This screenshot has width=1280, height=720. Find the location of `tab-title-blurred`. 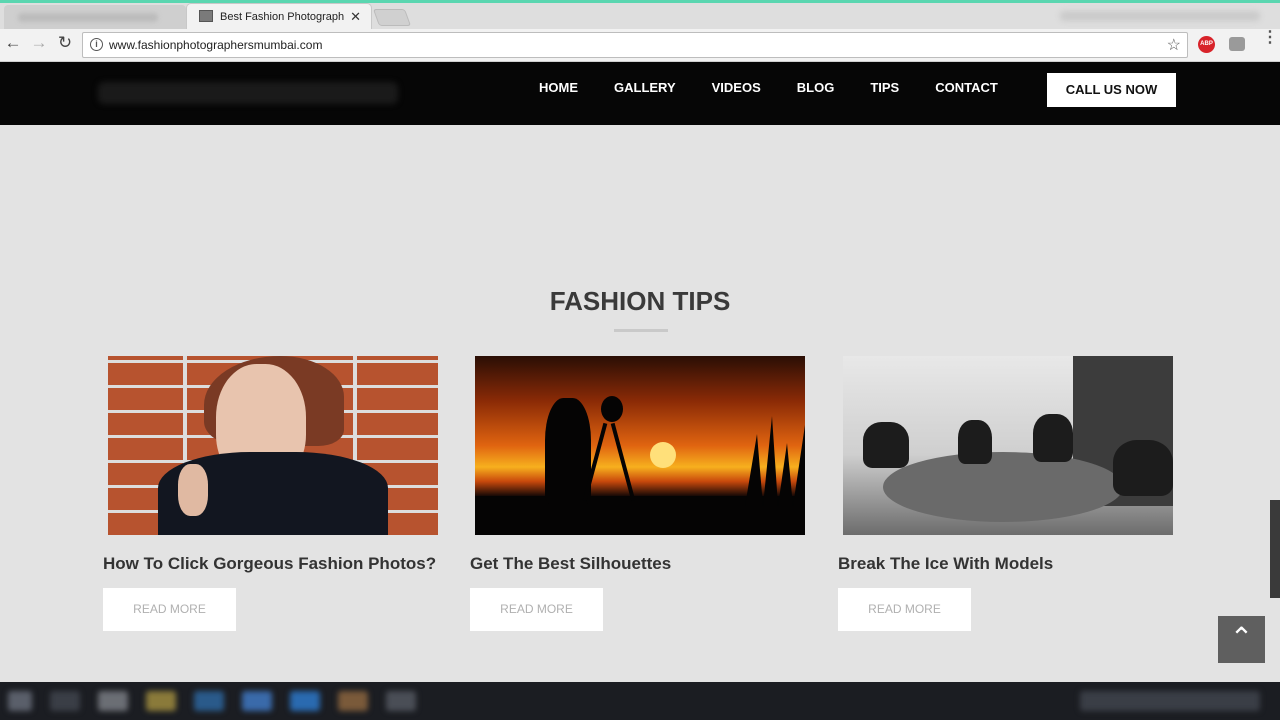

tab-title-blurred is located at coordinates (88, 17).